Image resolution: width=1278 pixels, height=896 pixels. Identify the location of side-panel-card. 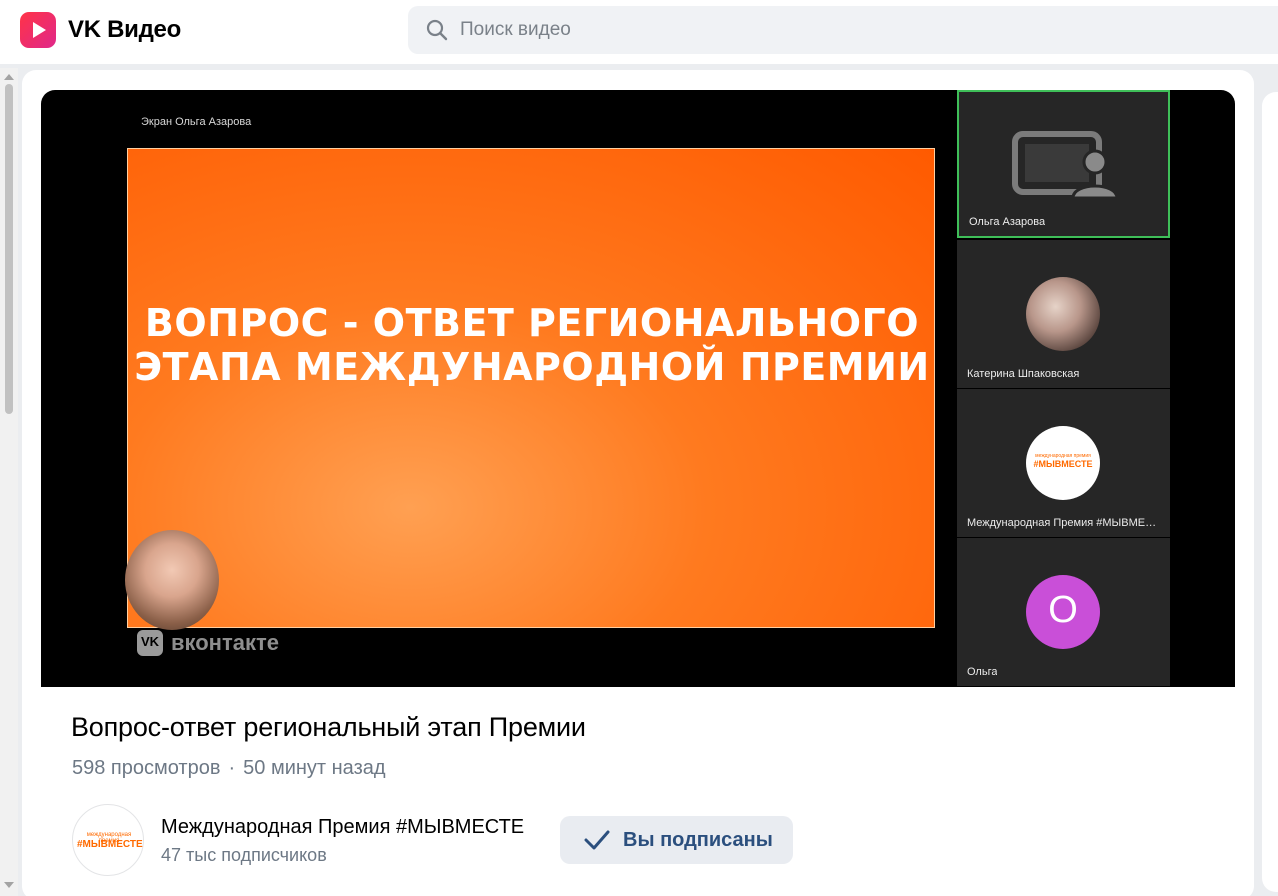
(1270, 492).